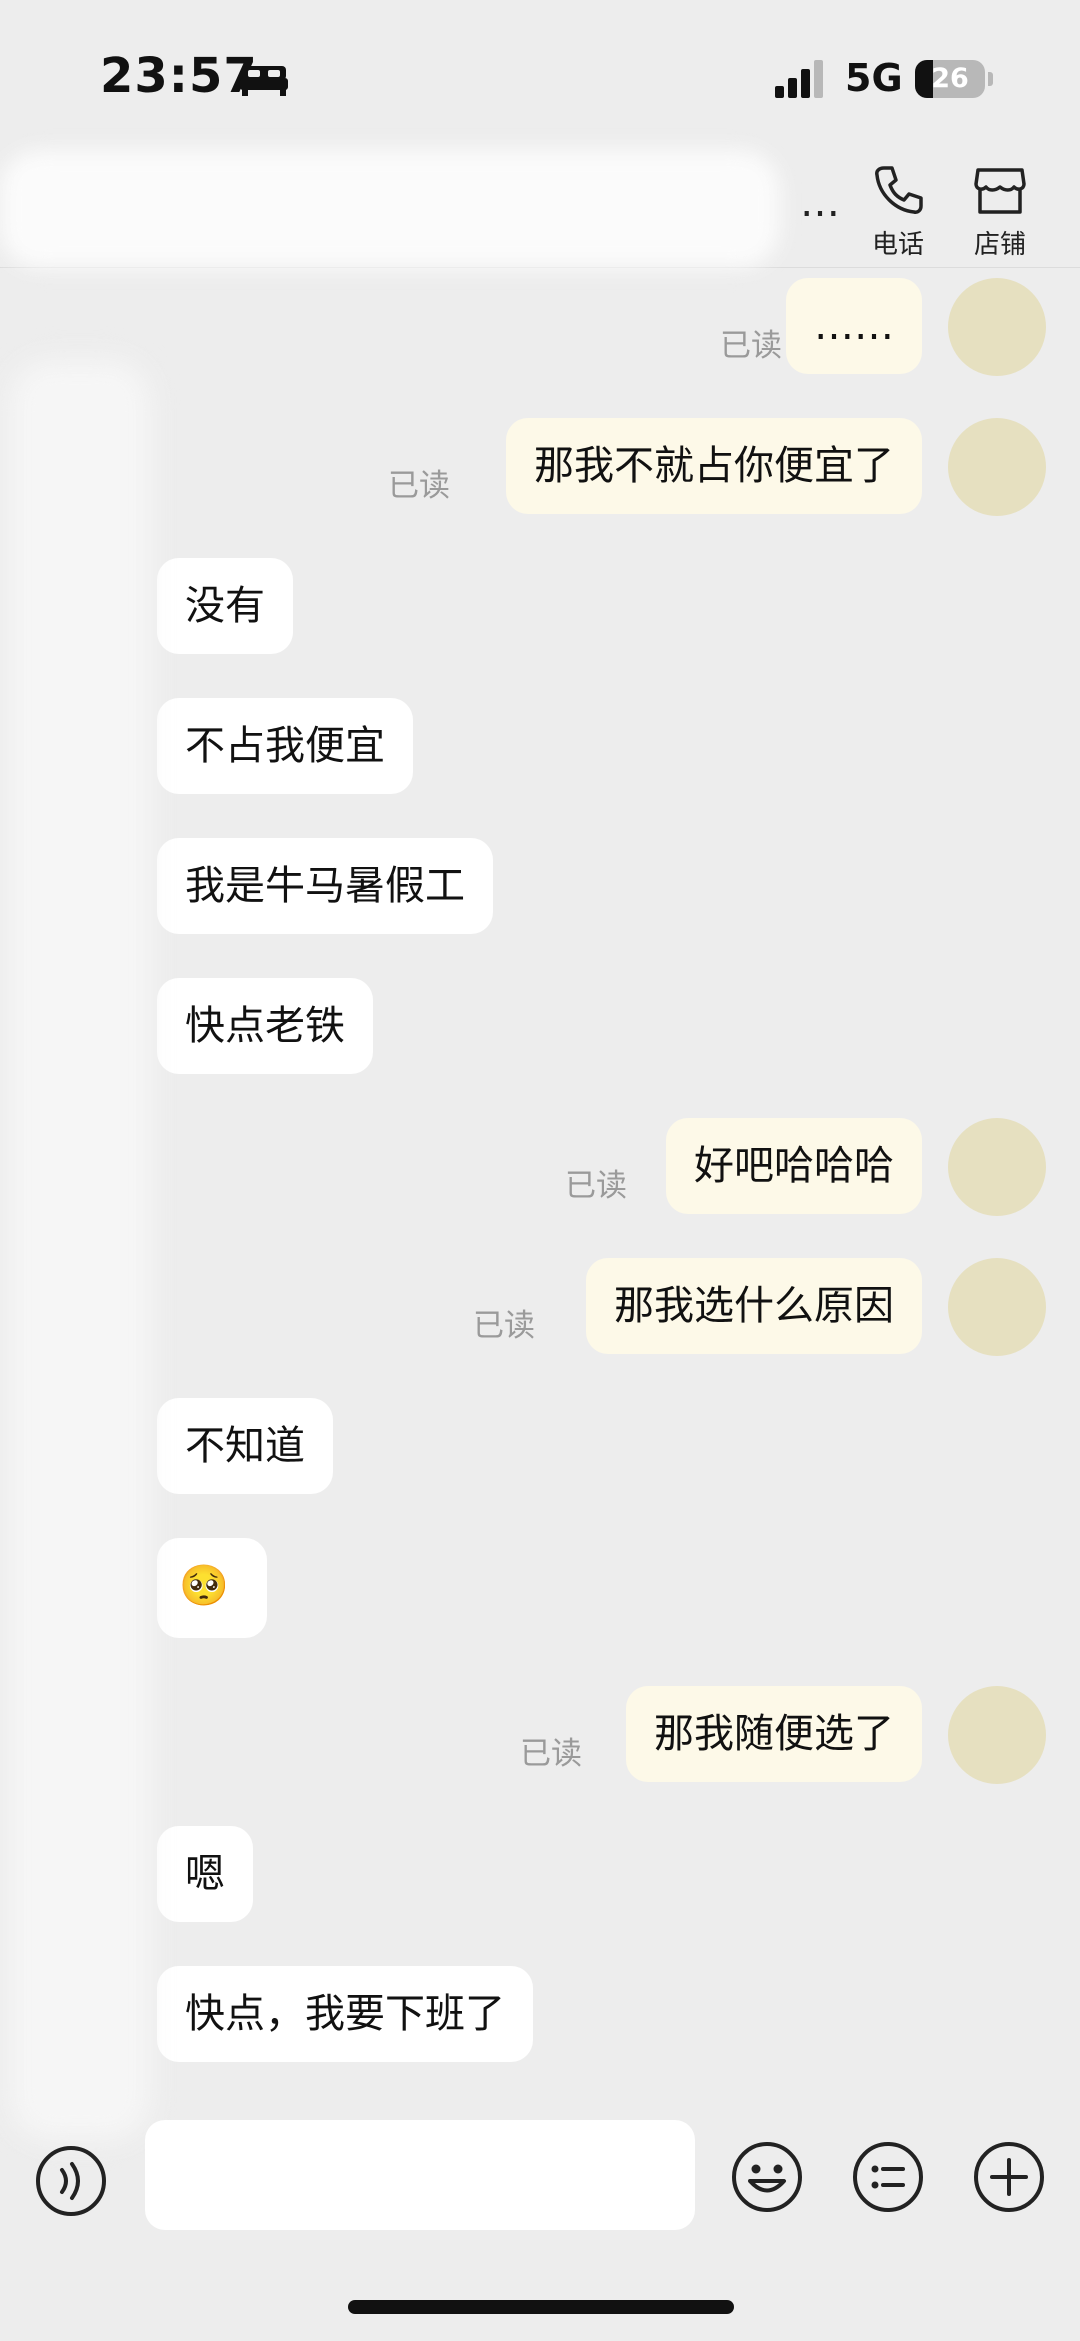 Image resolution: width=1080 pixels, height=2341 pixels. I want to click on outgoing-message: 好吧哈哈哈, so click(794, 1166).